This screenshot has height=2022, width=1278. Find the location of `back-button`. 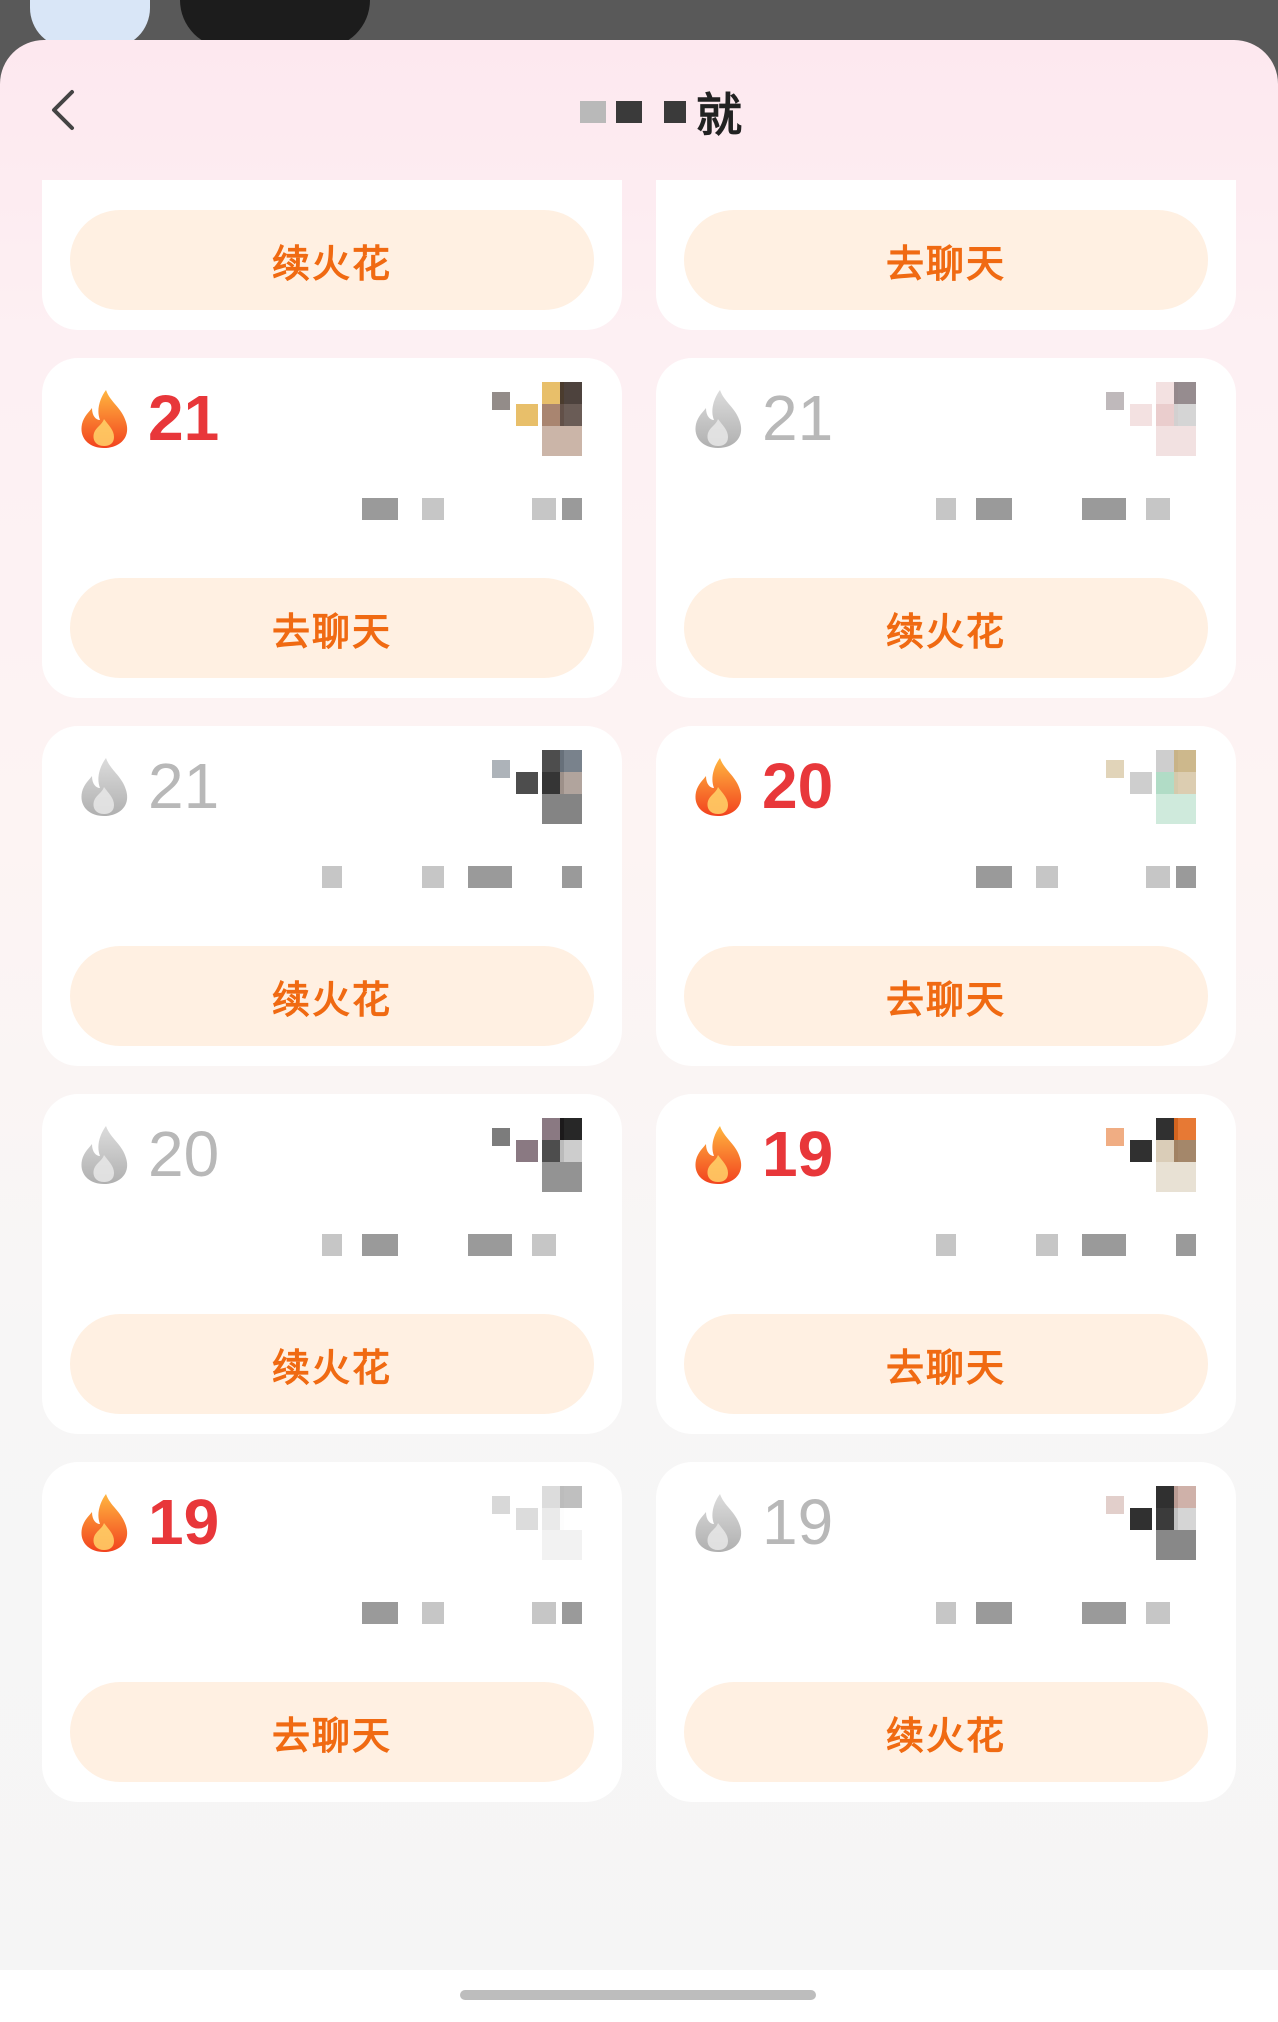

back-button is located at coordinates (65, 110).